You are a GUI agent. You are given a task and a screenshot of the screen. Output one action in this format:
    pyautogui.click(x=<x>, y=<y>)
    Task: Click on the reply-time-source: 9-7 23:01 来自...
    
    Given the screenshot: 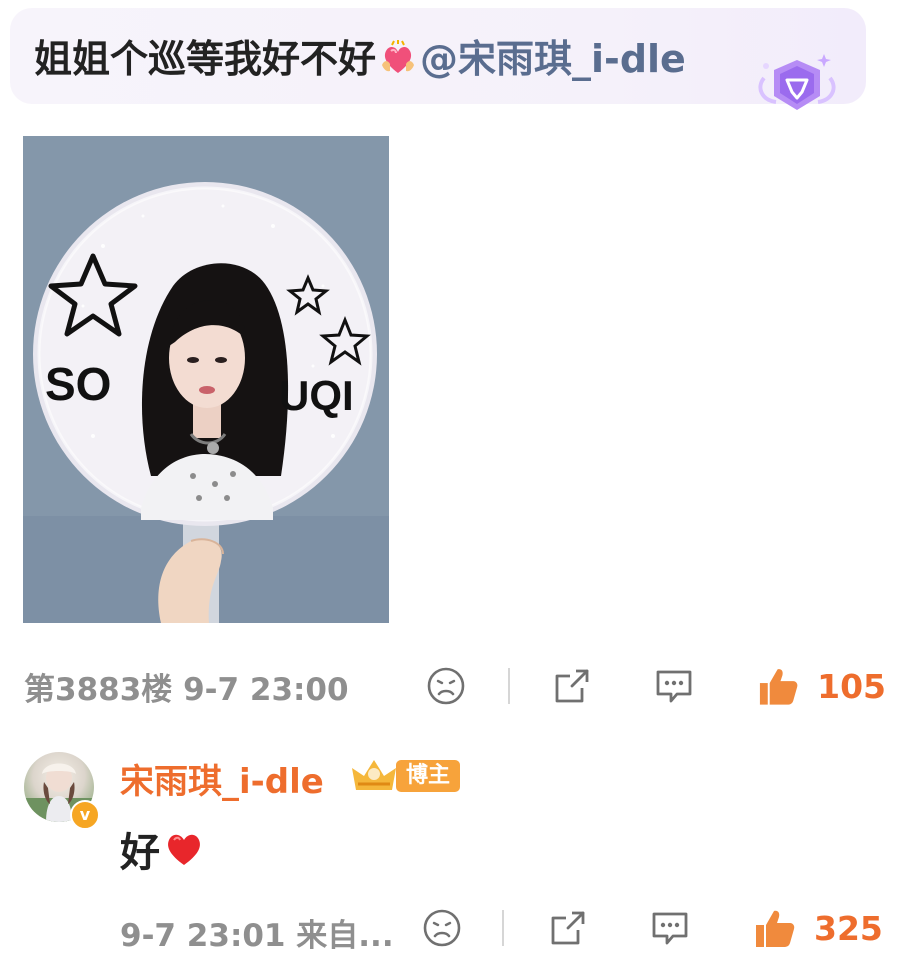 What is the action you would take?
    pyautogui.click(x=257, y=936)
    